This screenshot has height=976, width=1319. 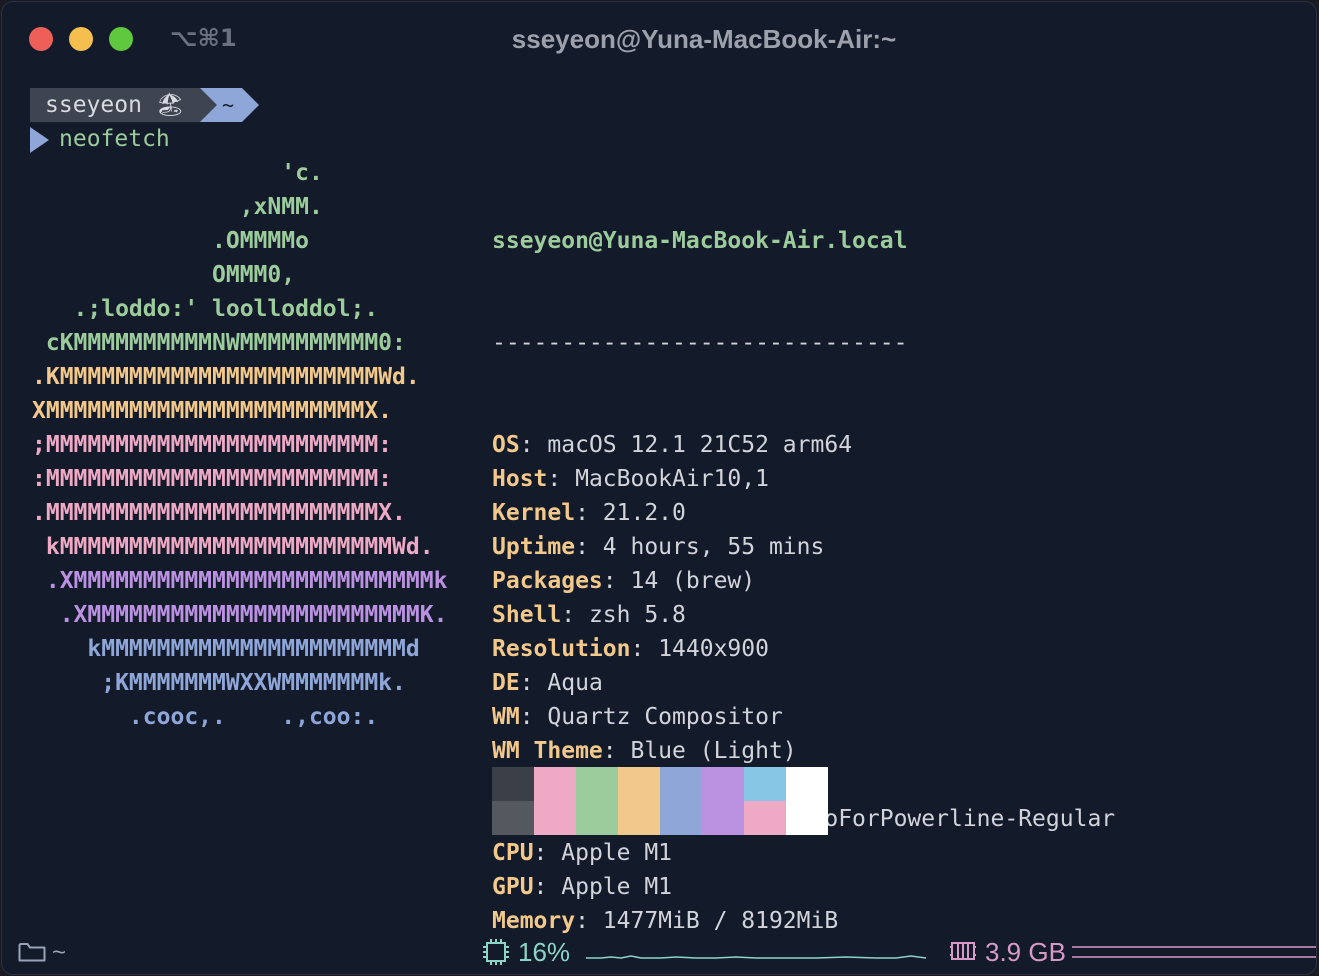 I want to click on prompt-directory: ~, so click(x=228, y=105).